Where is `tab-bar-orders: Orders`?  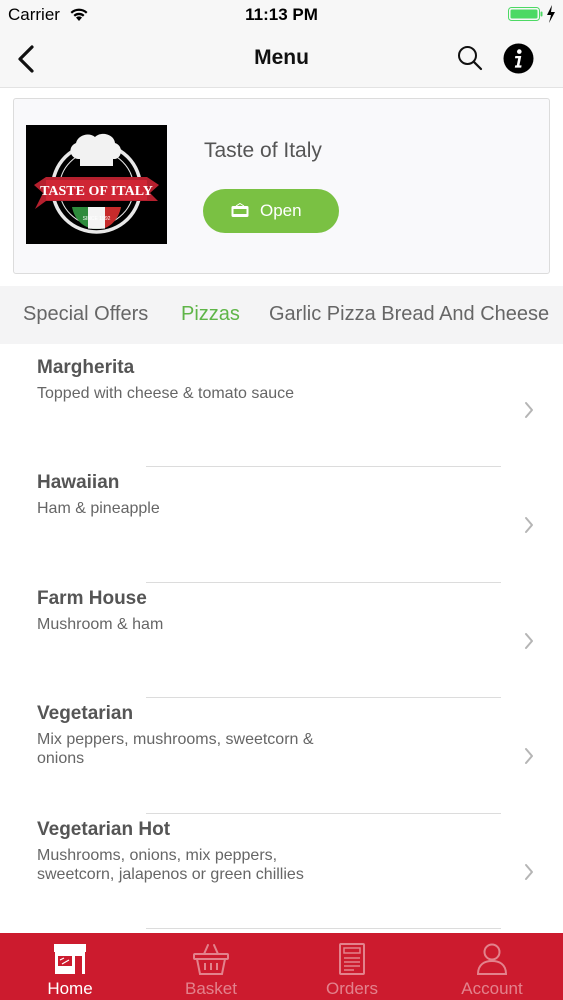 tab-bar-orders: Orders is located at coordinates (352, 966).